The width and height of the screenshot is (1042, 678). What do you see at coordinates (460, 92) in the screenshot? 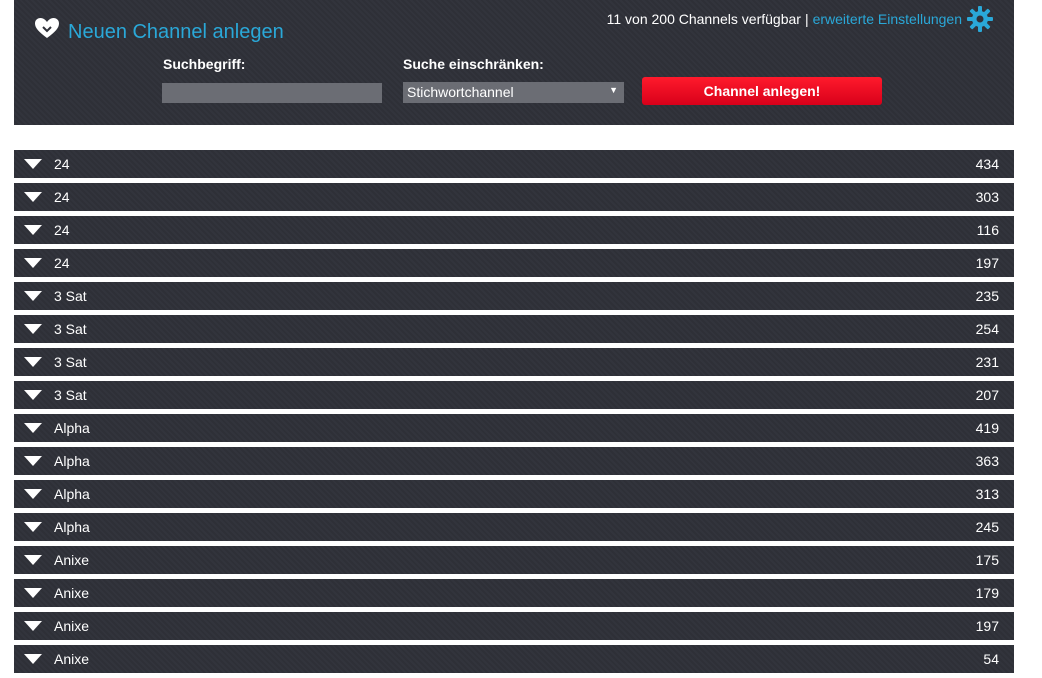
I see `restrict-select-value: Stichwortchannel` at bounding box center [460, 92].